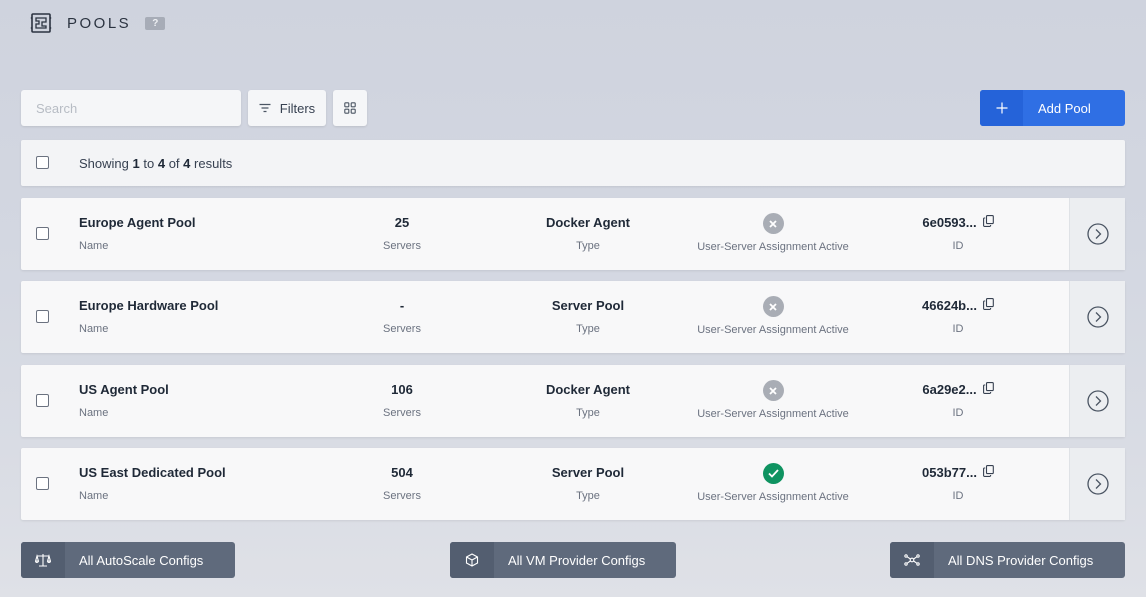 The image size is (1146, 597). I want to click on add-pool-button: Add Pool, so click(1052, 108).